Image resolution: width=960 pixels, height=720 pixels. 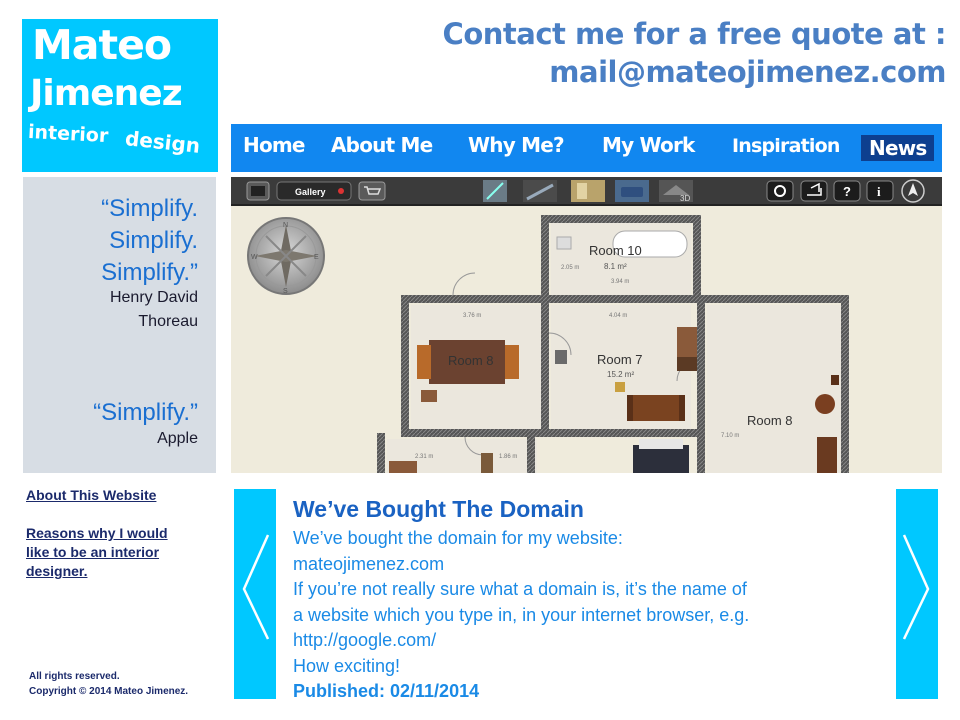 I want to click on svg-text: N, so click(x=285, y=225).